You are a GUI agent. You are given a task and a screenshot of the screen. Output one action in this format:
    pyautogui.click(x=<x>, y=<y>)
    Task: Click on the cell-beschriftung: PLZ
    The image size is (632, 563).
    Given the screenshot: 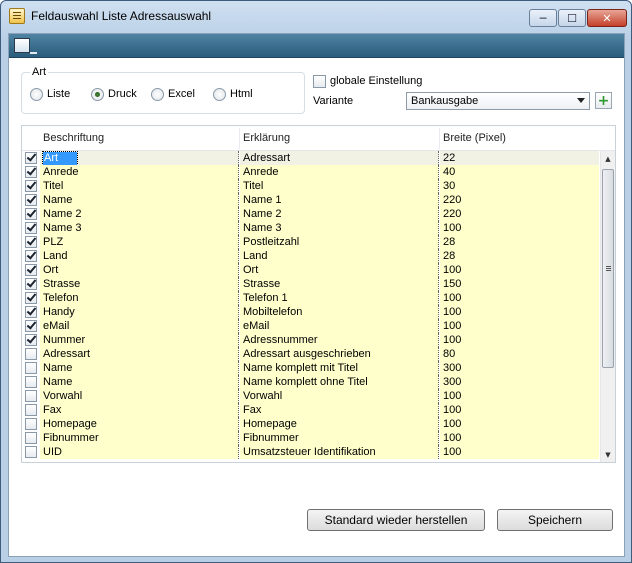 What is the action you would take?
    pyautogui.click(x=139, y=242)
    